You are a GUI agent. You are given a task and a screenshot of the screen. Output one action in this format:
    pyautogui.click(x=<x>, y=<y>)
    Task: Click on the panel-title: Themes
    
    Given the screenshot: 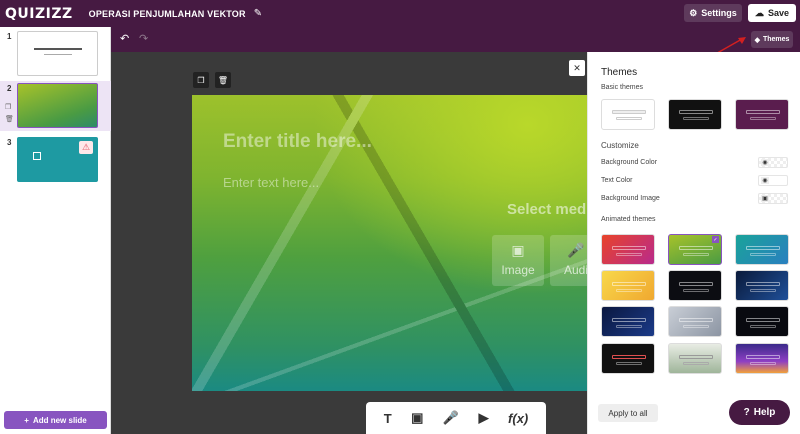 What is the action you would take?
    pyautogui.click(x=619, y=72)
    